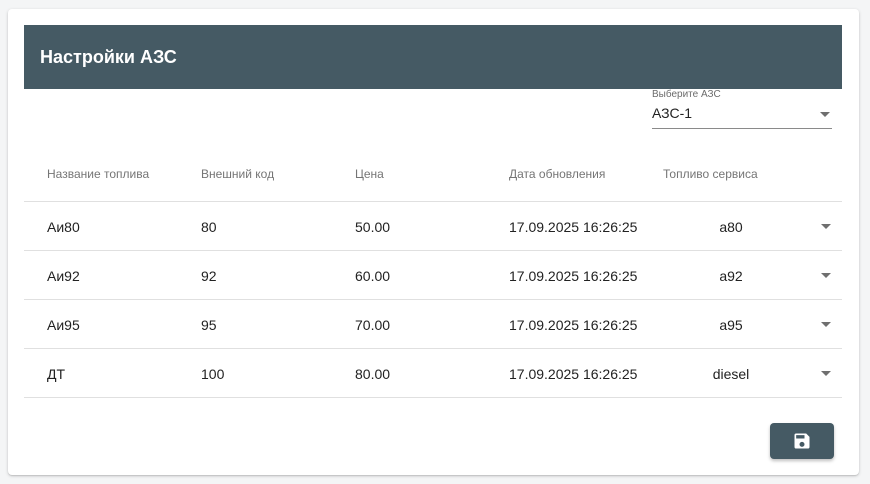 The height and width of the screenshot is (484, 870). Describe the element at coordinates (731, 325) in the screenshot. I see `service-fuel-value: a95` at that location.